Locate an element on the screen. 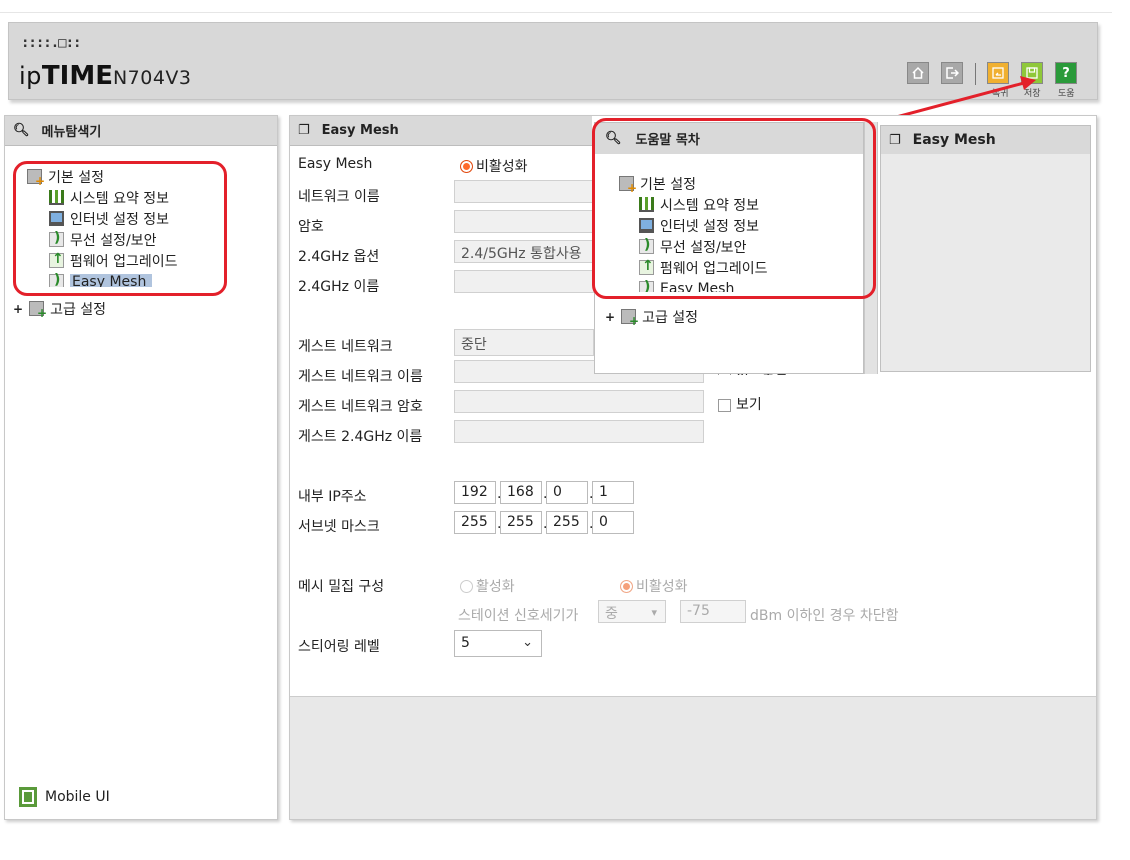 The width and height of the screenshot is (1130, 860). network-name-label: 네트워크 이름 is located at coordinates (339, 197).